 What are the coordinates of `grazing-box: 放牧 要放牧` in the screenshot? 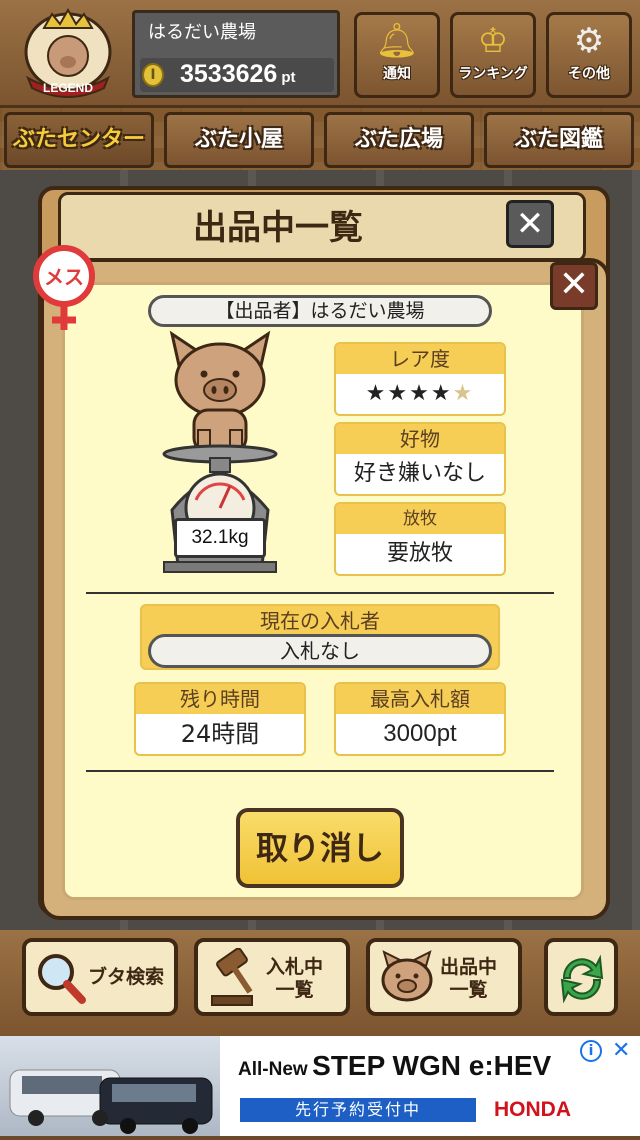 It's located at (420, 539).